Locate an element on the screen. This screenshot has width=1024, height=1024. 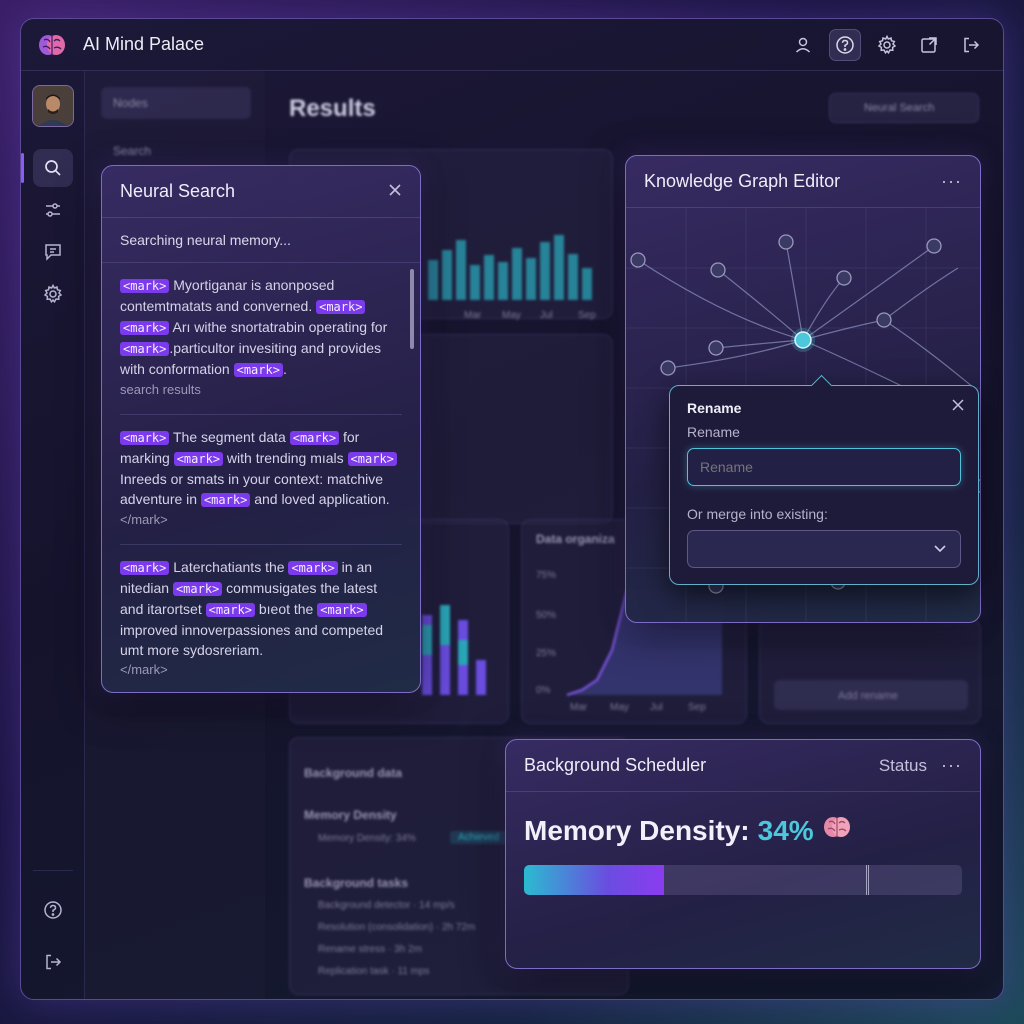
scheduler-title: Background Scheduler is located at coordinates (615, 765).